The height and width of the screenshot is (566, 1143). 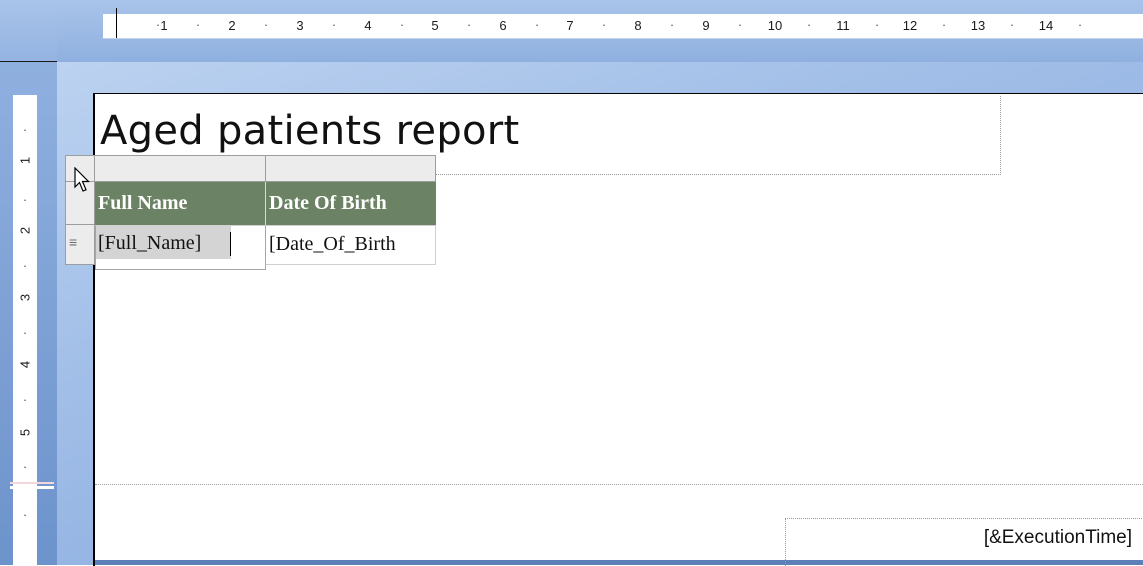 I want to click on ruler-number: 11, so click(x=843, y=25).